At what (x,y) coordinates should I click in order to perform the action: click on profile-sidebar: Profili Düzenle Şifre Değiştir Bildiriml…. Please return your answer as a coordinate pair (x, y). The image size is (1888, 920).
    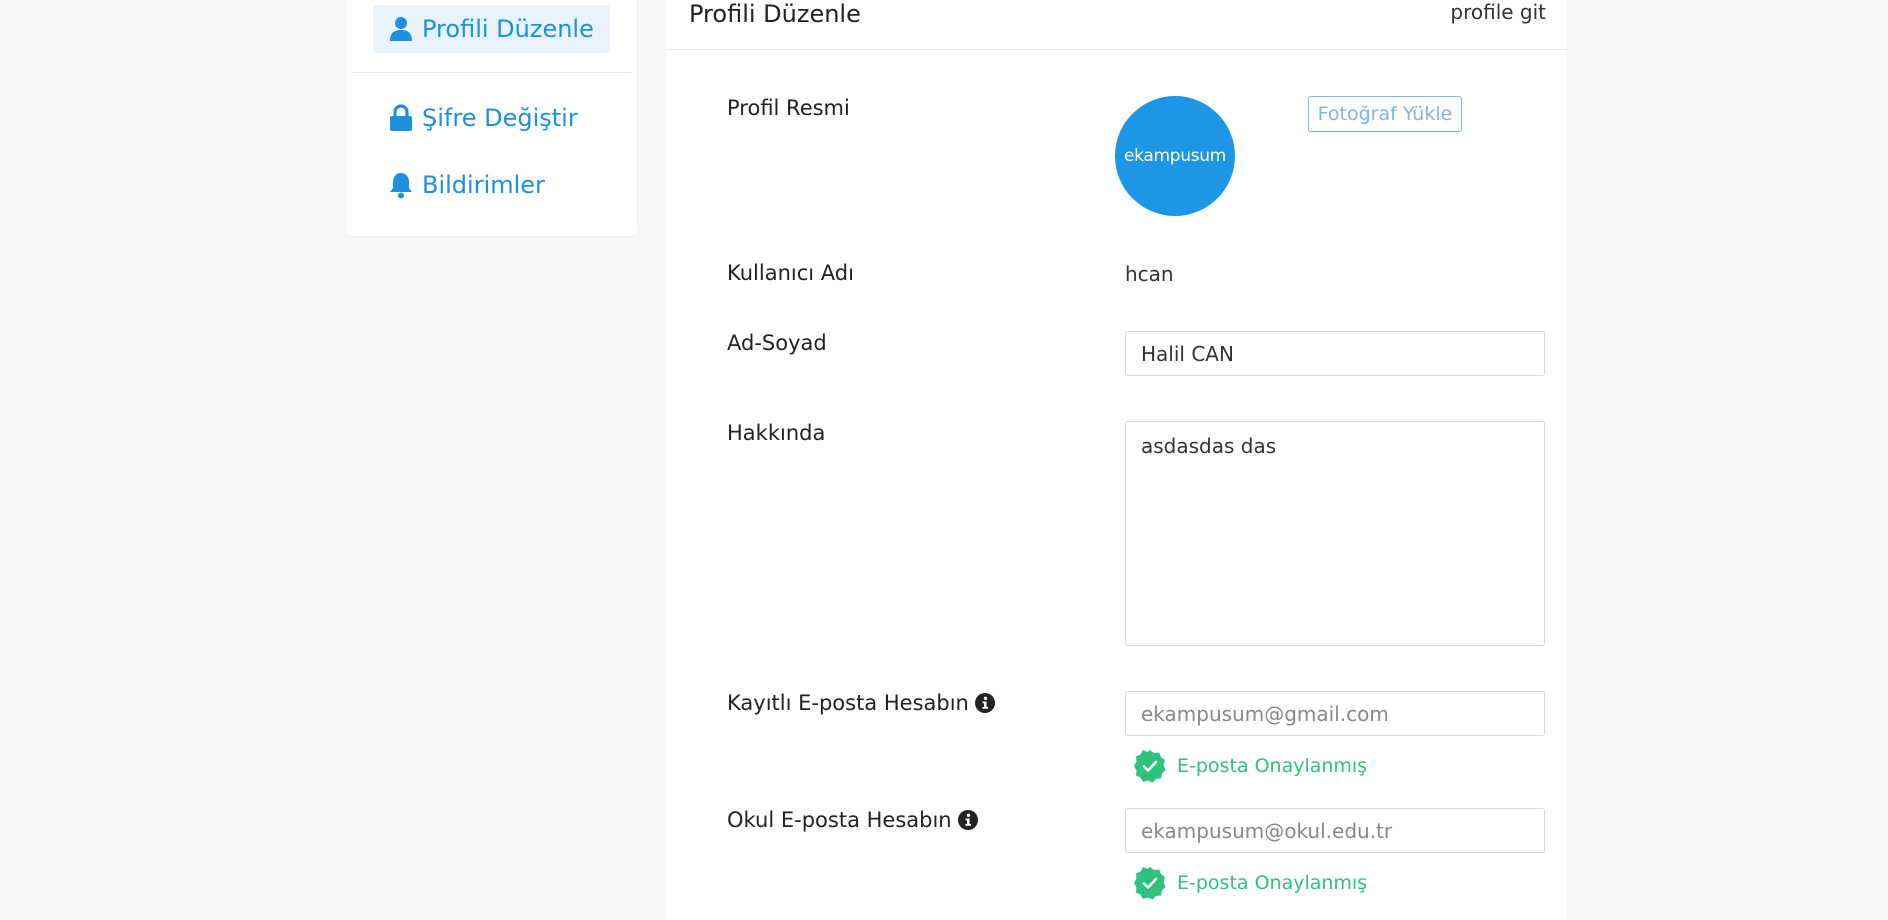
    Looking at the image, I should click on (491, 118).